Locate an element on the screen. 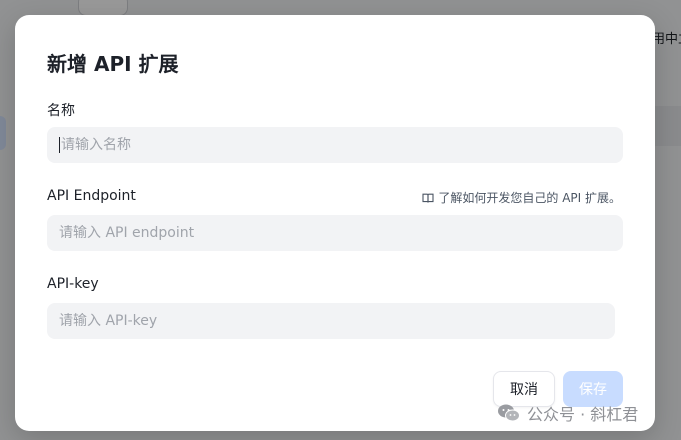 Image resolution: width=681 pixels, height=440 pixels. text-caret is located at coordinates (59, 145).